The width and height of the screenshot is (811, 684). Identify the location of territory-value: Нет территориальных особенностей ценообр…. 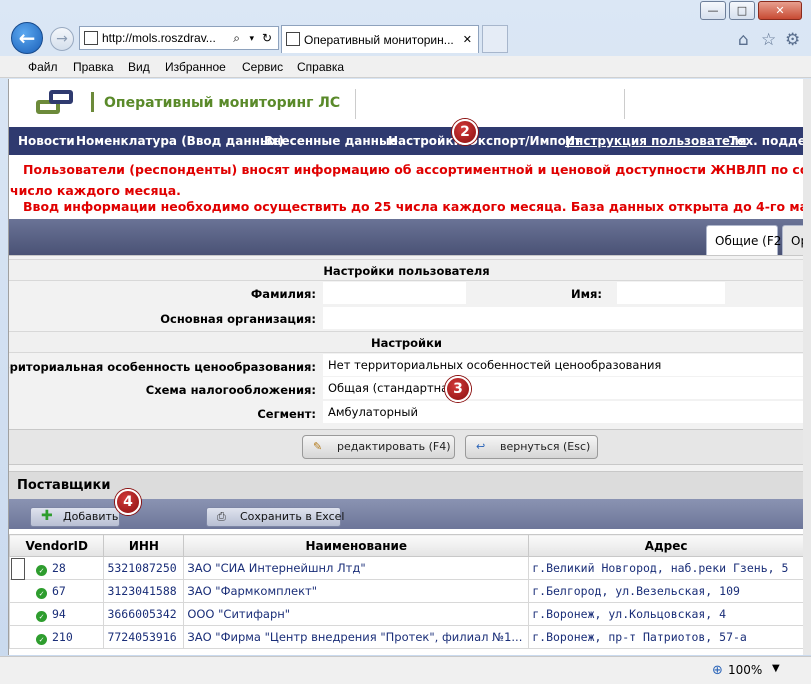
(563, 365).